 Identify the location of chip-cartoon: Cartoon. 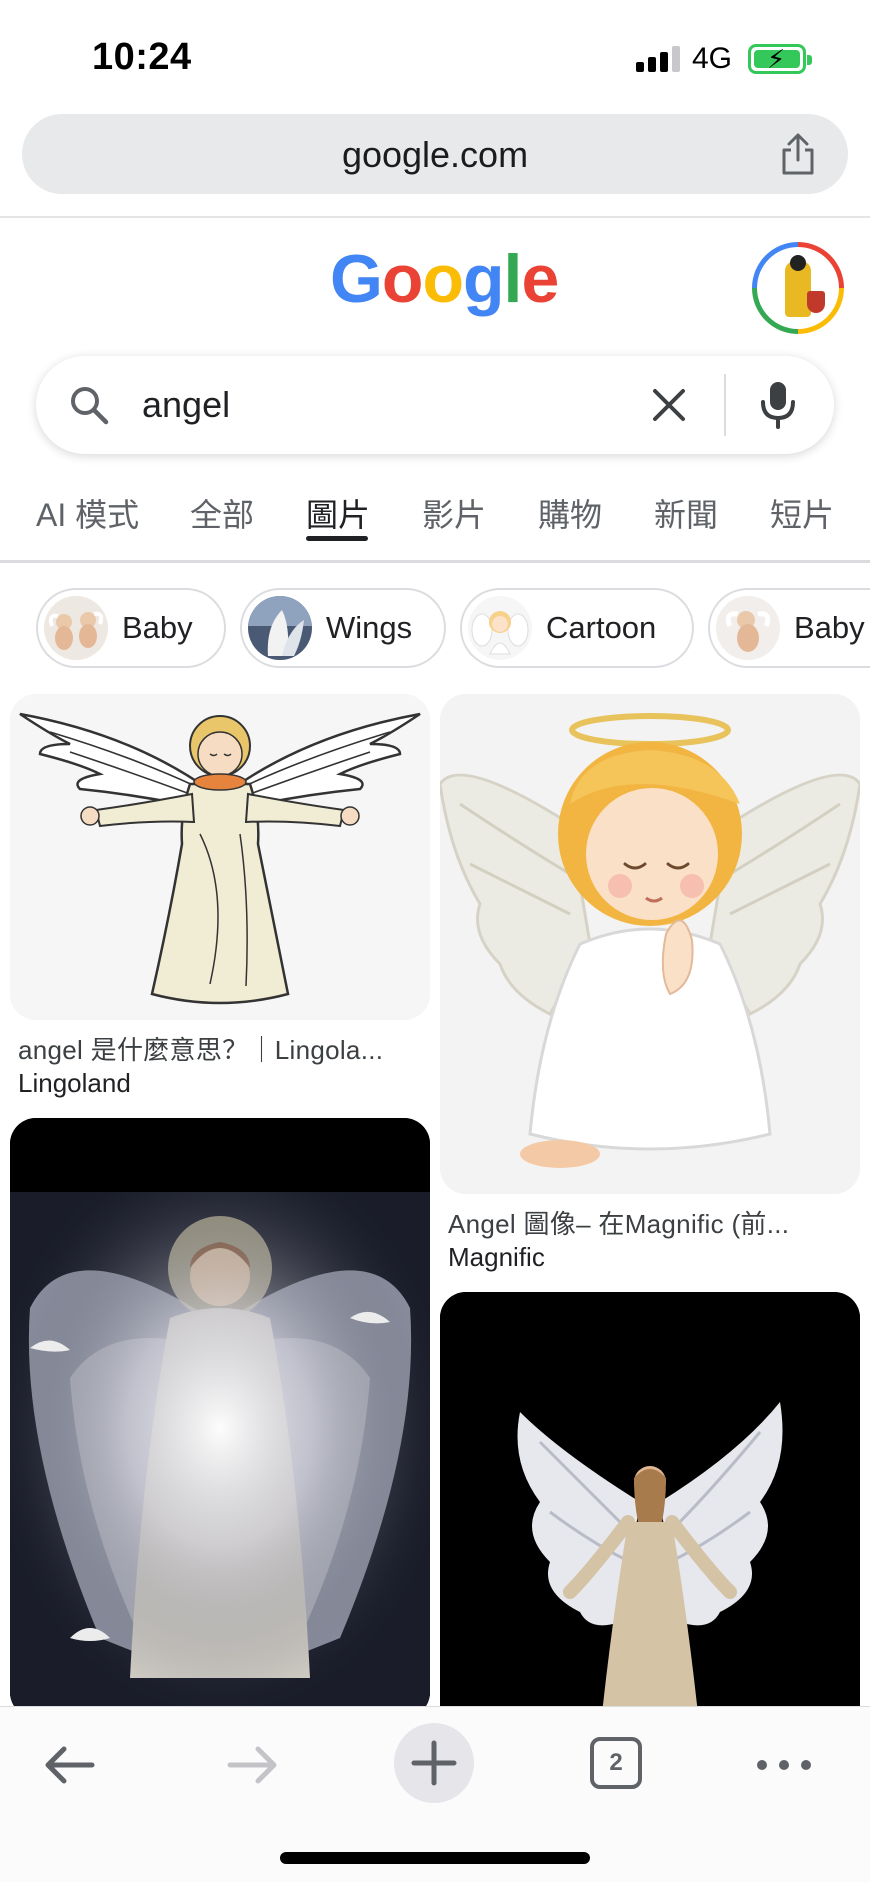
(577, 628).